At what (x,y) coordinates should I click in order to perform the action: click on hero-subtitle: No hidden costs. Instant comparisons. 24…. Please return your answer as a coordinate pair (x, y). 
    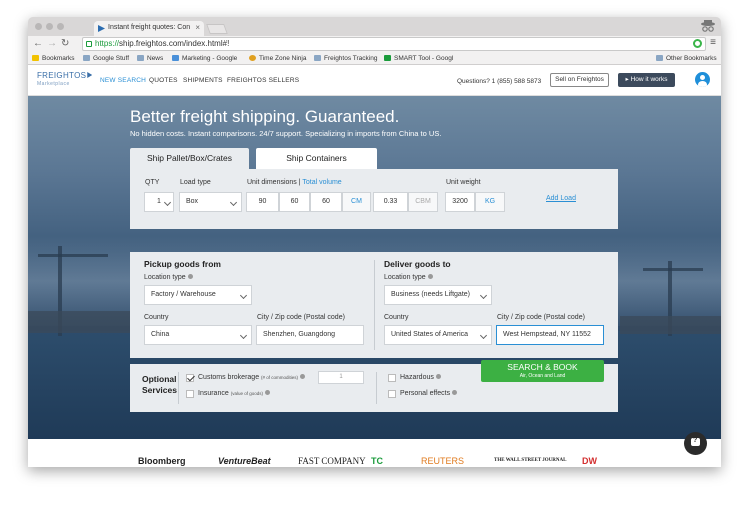
    Looking at the image, I should click on (286, 133).